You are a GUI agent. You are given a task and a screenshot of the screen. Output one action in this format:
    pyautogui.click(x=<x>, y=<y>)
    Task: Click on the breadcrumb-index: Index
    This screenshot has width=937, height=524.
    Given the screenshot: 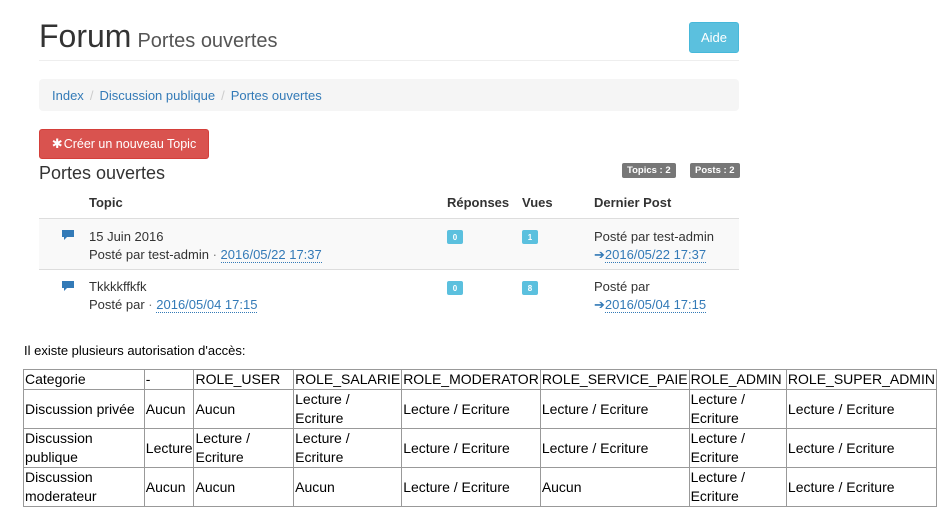 What is the action you would take?
    pyautogui.click(x=68, y=95)
    